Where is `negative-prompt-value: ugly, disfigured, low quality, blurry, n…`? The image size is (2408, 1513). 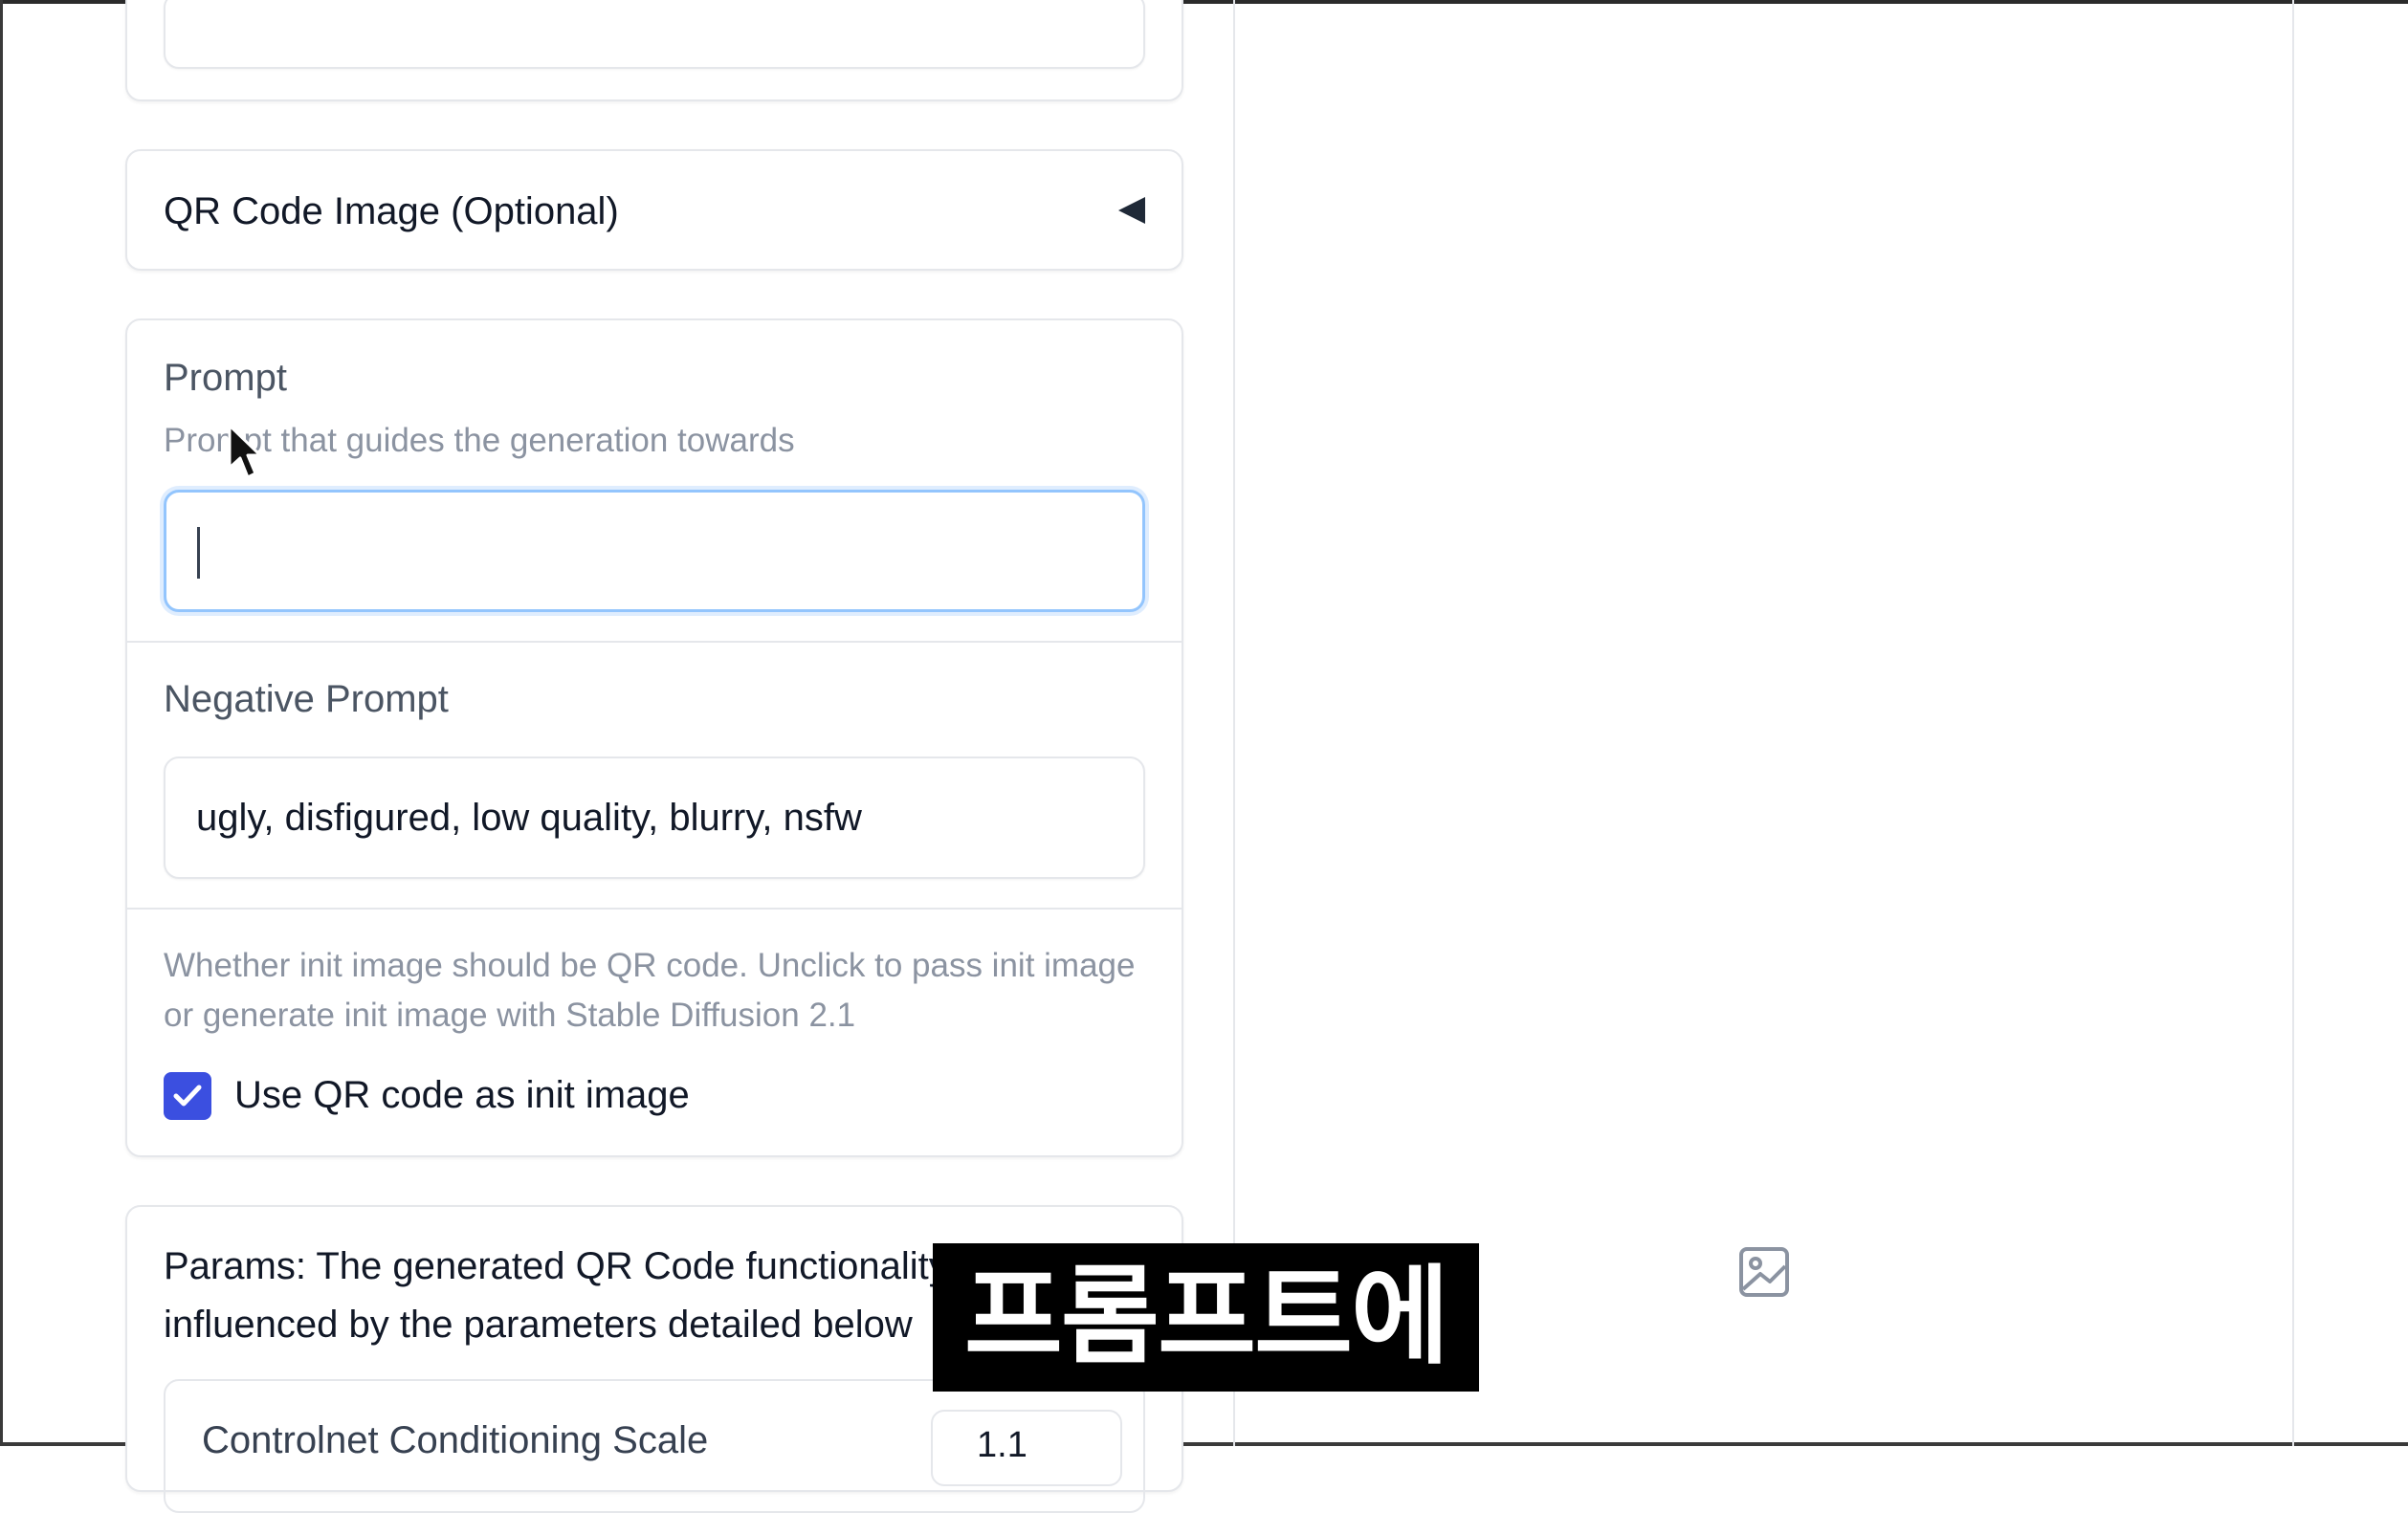
negative-prompt-value: ugly, disfigured, low quality, blurry, n… is located at coordinates (529, 818).